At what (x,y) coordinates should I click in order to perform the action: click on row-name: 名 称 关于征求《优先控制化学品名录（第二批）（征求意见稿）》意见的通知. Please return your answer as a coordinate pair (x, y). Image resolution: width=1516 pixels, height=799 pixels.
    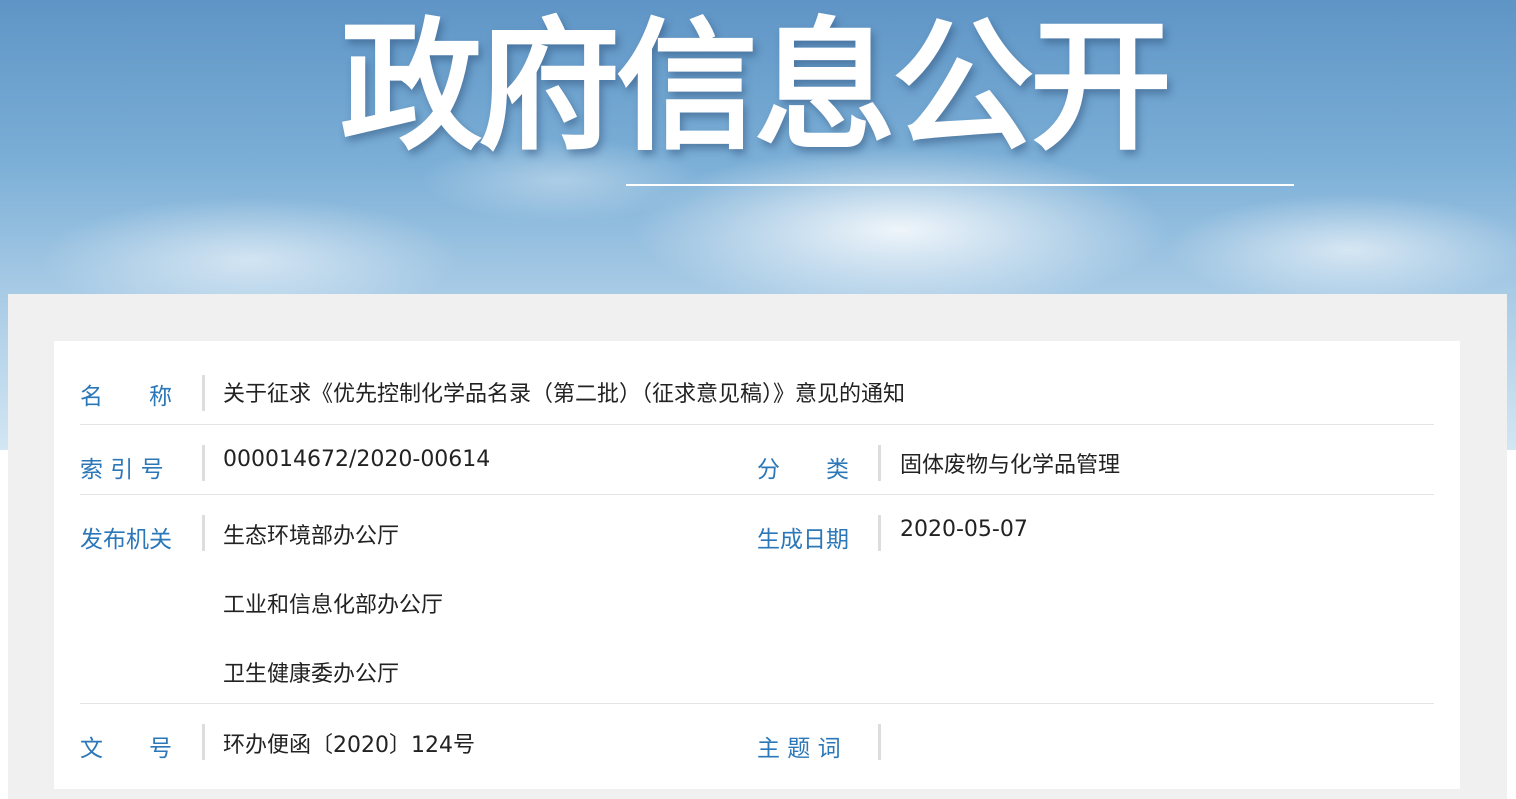
    Looking at the image, I should click on (757, 390).